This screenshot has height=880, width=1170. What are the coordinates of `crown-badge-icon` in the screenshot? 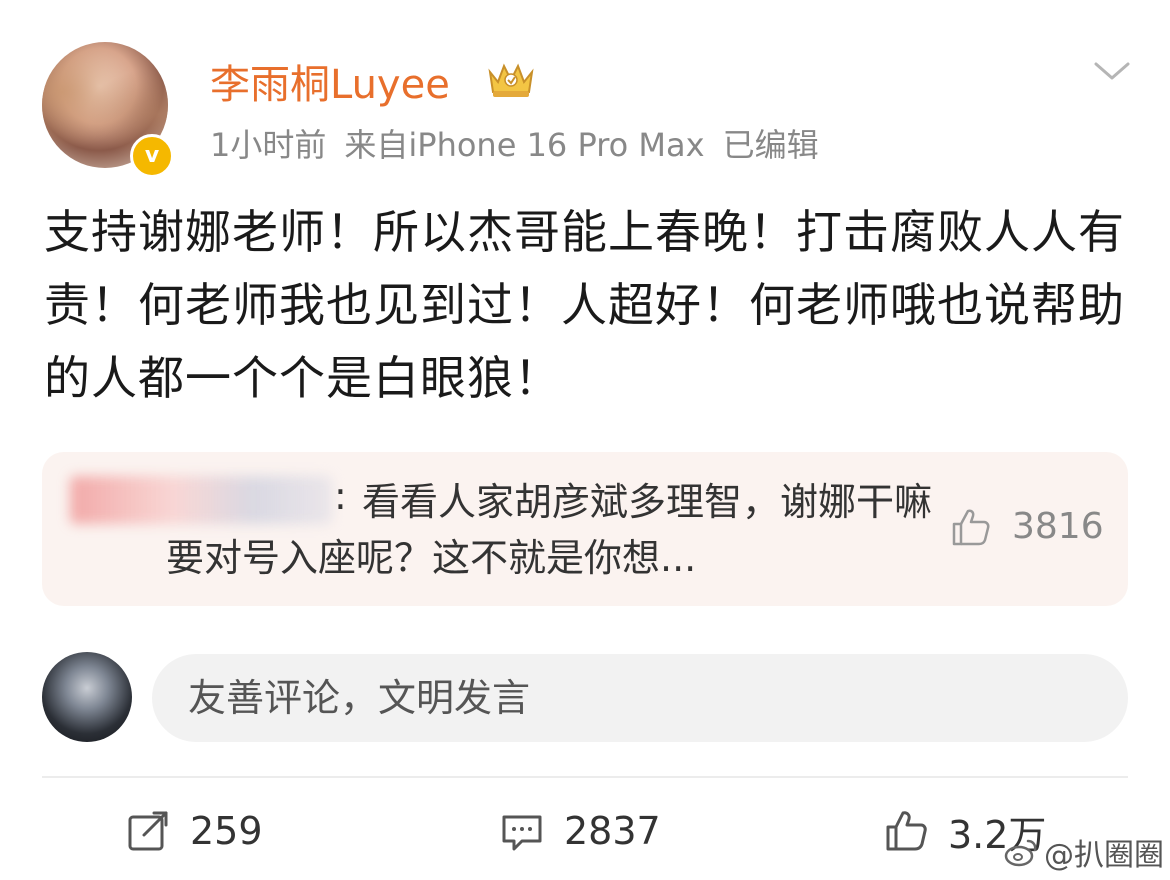 It's located at (511, 80).